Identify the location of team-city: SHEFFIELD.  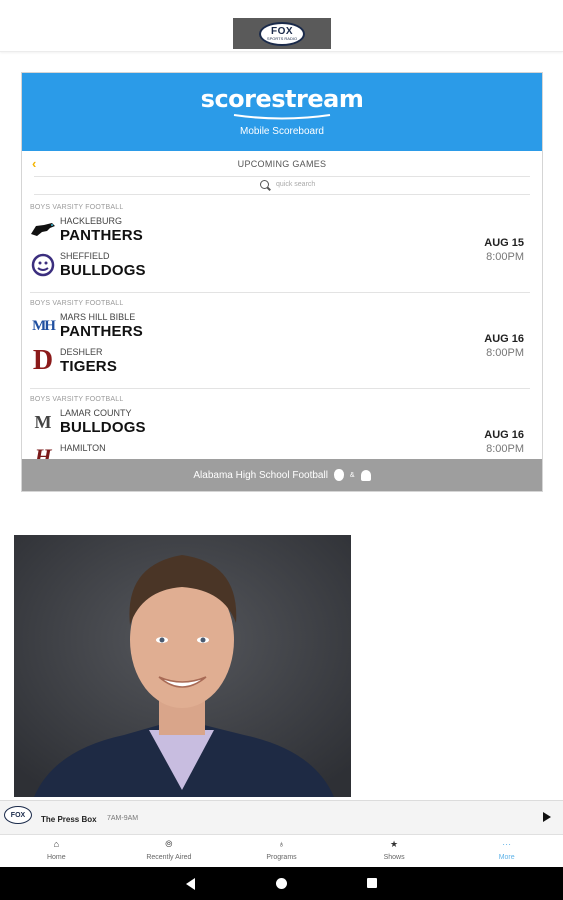
(85, 256).